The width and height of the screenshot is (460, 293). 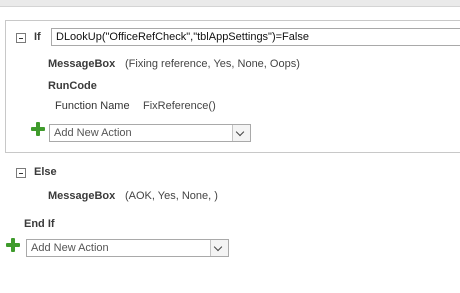 What do you see at coordinates (70, 248) in the screenshot?
I see `add-new-action-text-bottom: Add New Action` at bounding box center [70, 248].